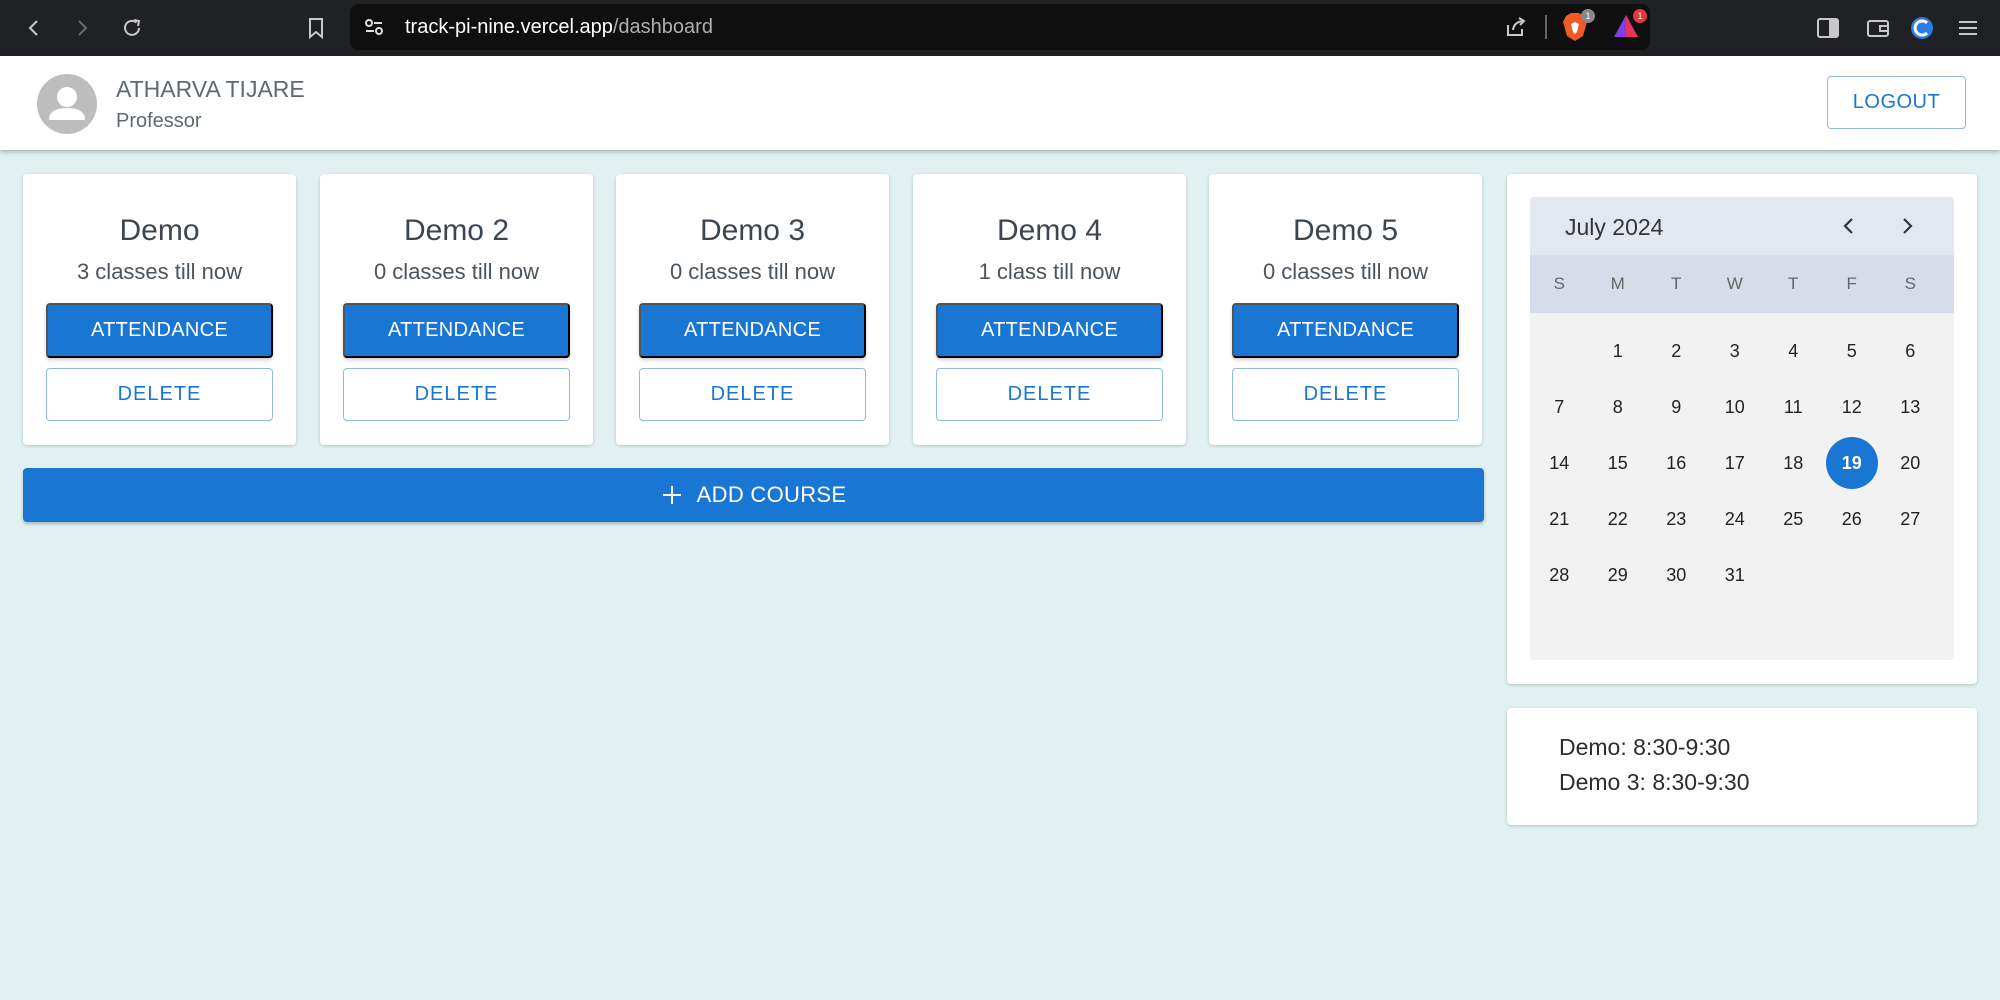  Describe the element at coordinates (1546, 27) in the screenshot. I see `divider` at that location.